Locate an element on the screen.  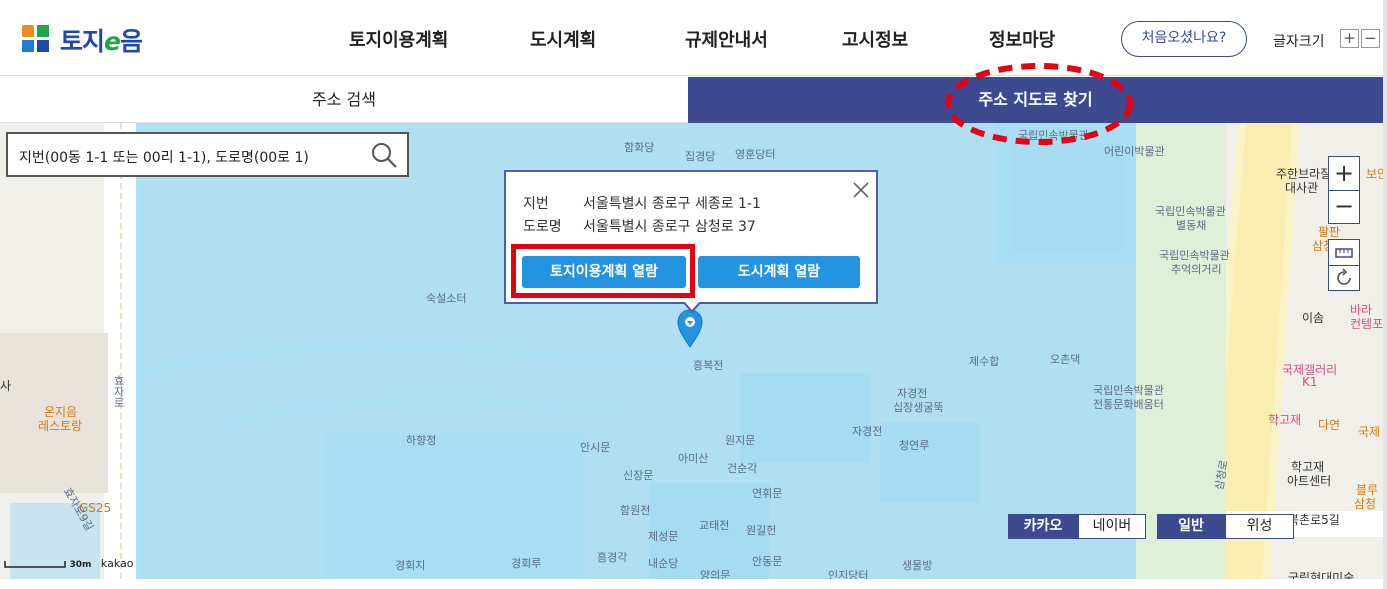
map-label: 내순당 is located at coordinates (663, 563).